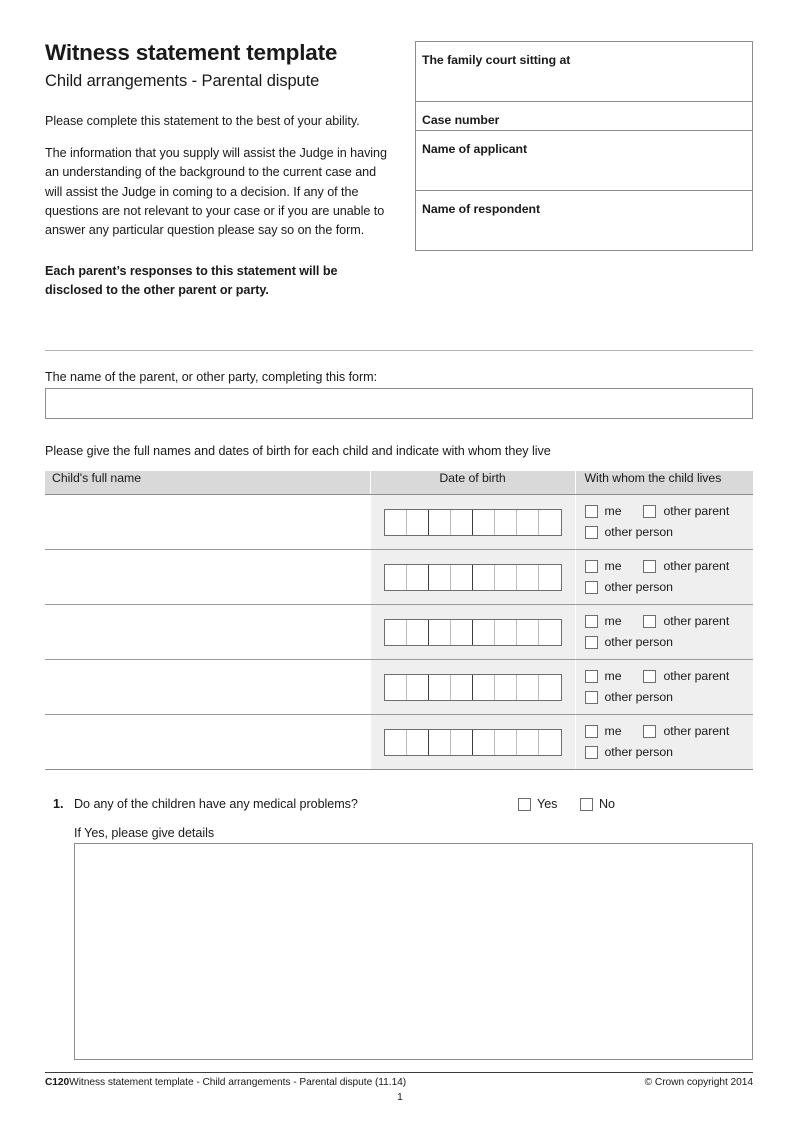  Describe the element at coordinates (399, 1072) in the screenshot. I see `footer-rule` at that location.